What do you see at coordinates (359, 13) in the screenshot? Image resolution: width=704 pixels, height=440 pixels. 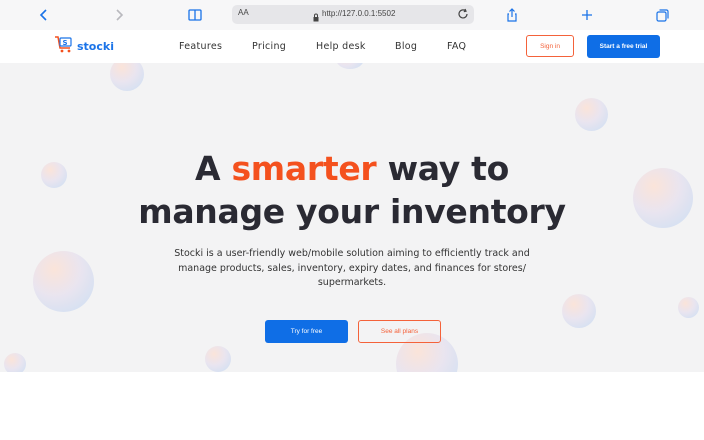 I see `url-text: http://127.0.0.1:5502` at bounding box center [359, 13].